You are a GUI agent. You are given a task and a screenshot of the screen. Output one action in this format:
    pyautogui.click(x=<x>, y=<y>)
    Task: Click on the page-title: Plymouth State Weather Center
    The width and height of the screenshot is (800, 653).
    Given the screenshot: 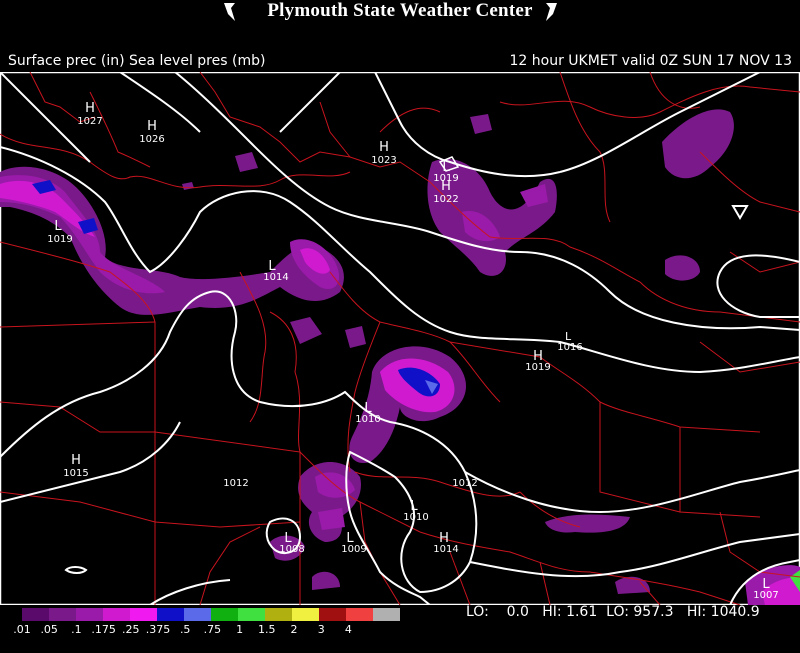 What is the action you would take?
    pyautogui.click(x=400, y=10)
    